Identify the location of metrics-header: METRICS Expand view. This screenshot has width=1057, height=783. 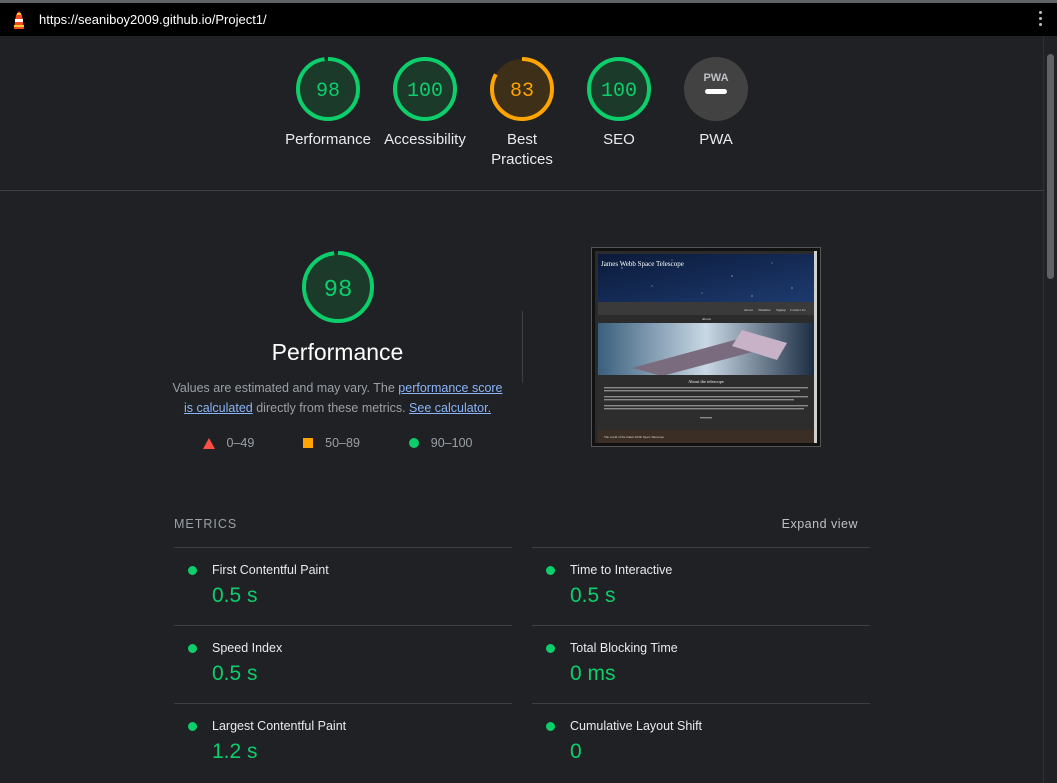
(516, 524).